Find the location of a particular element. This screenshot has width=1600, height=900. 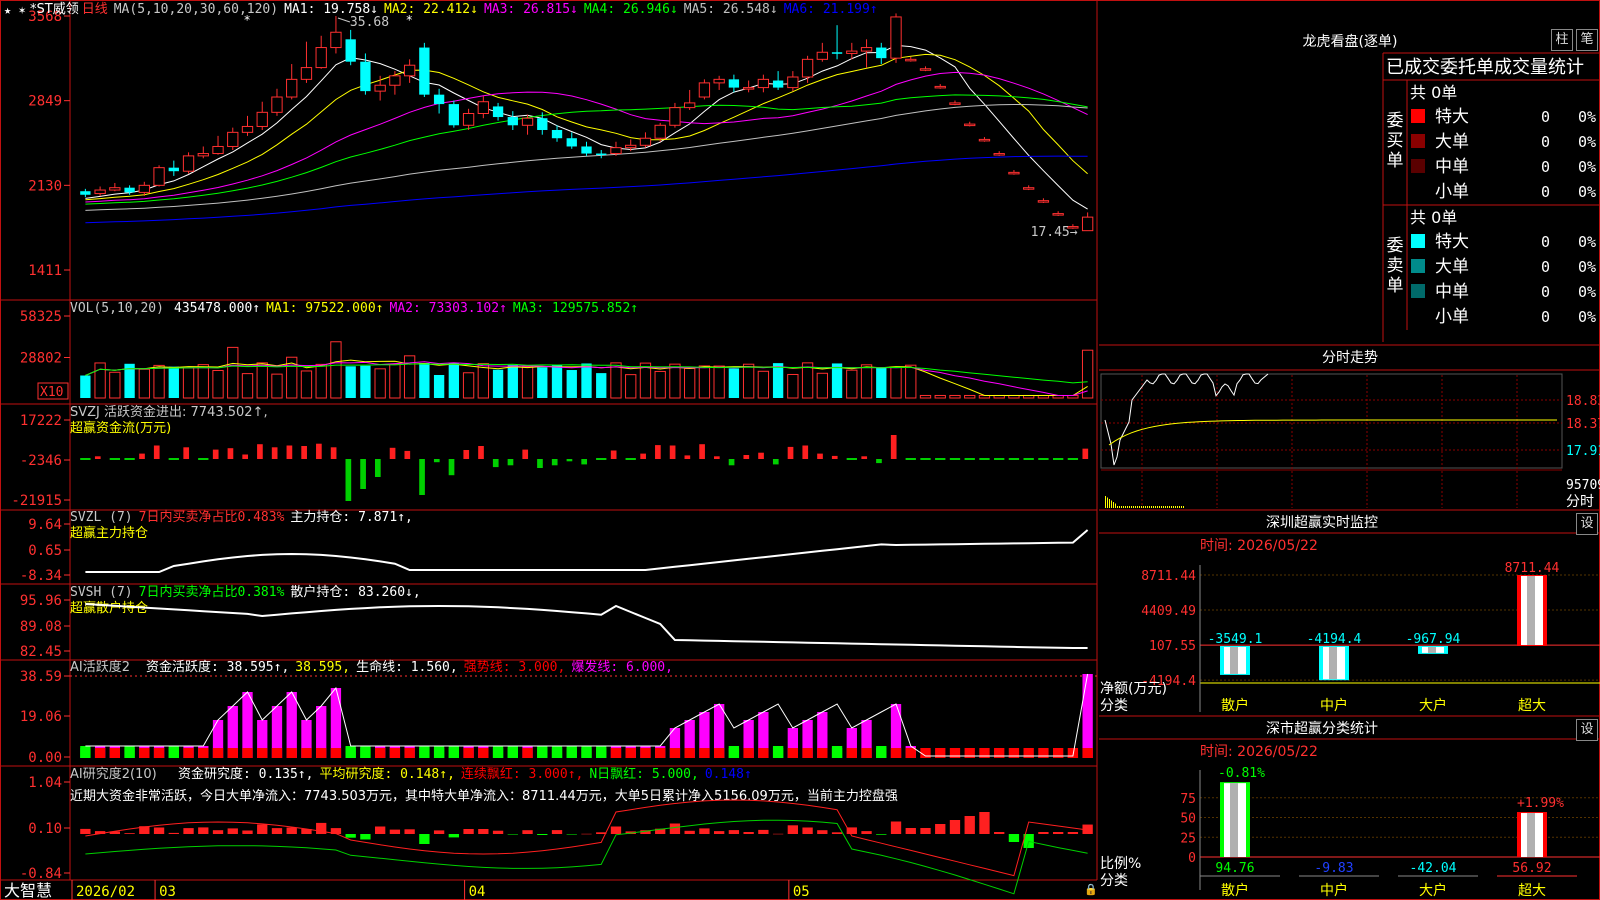

ai1-tick-2: 0.00 is located at coordinates (45, 758).